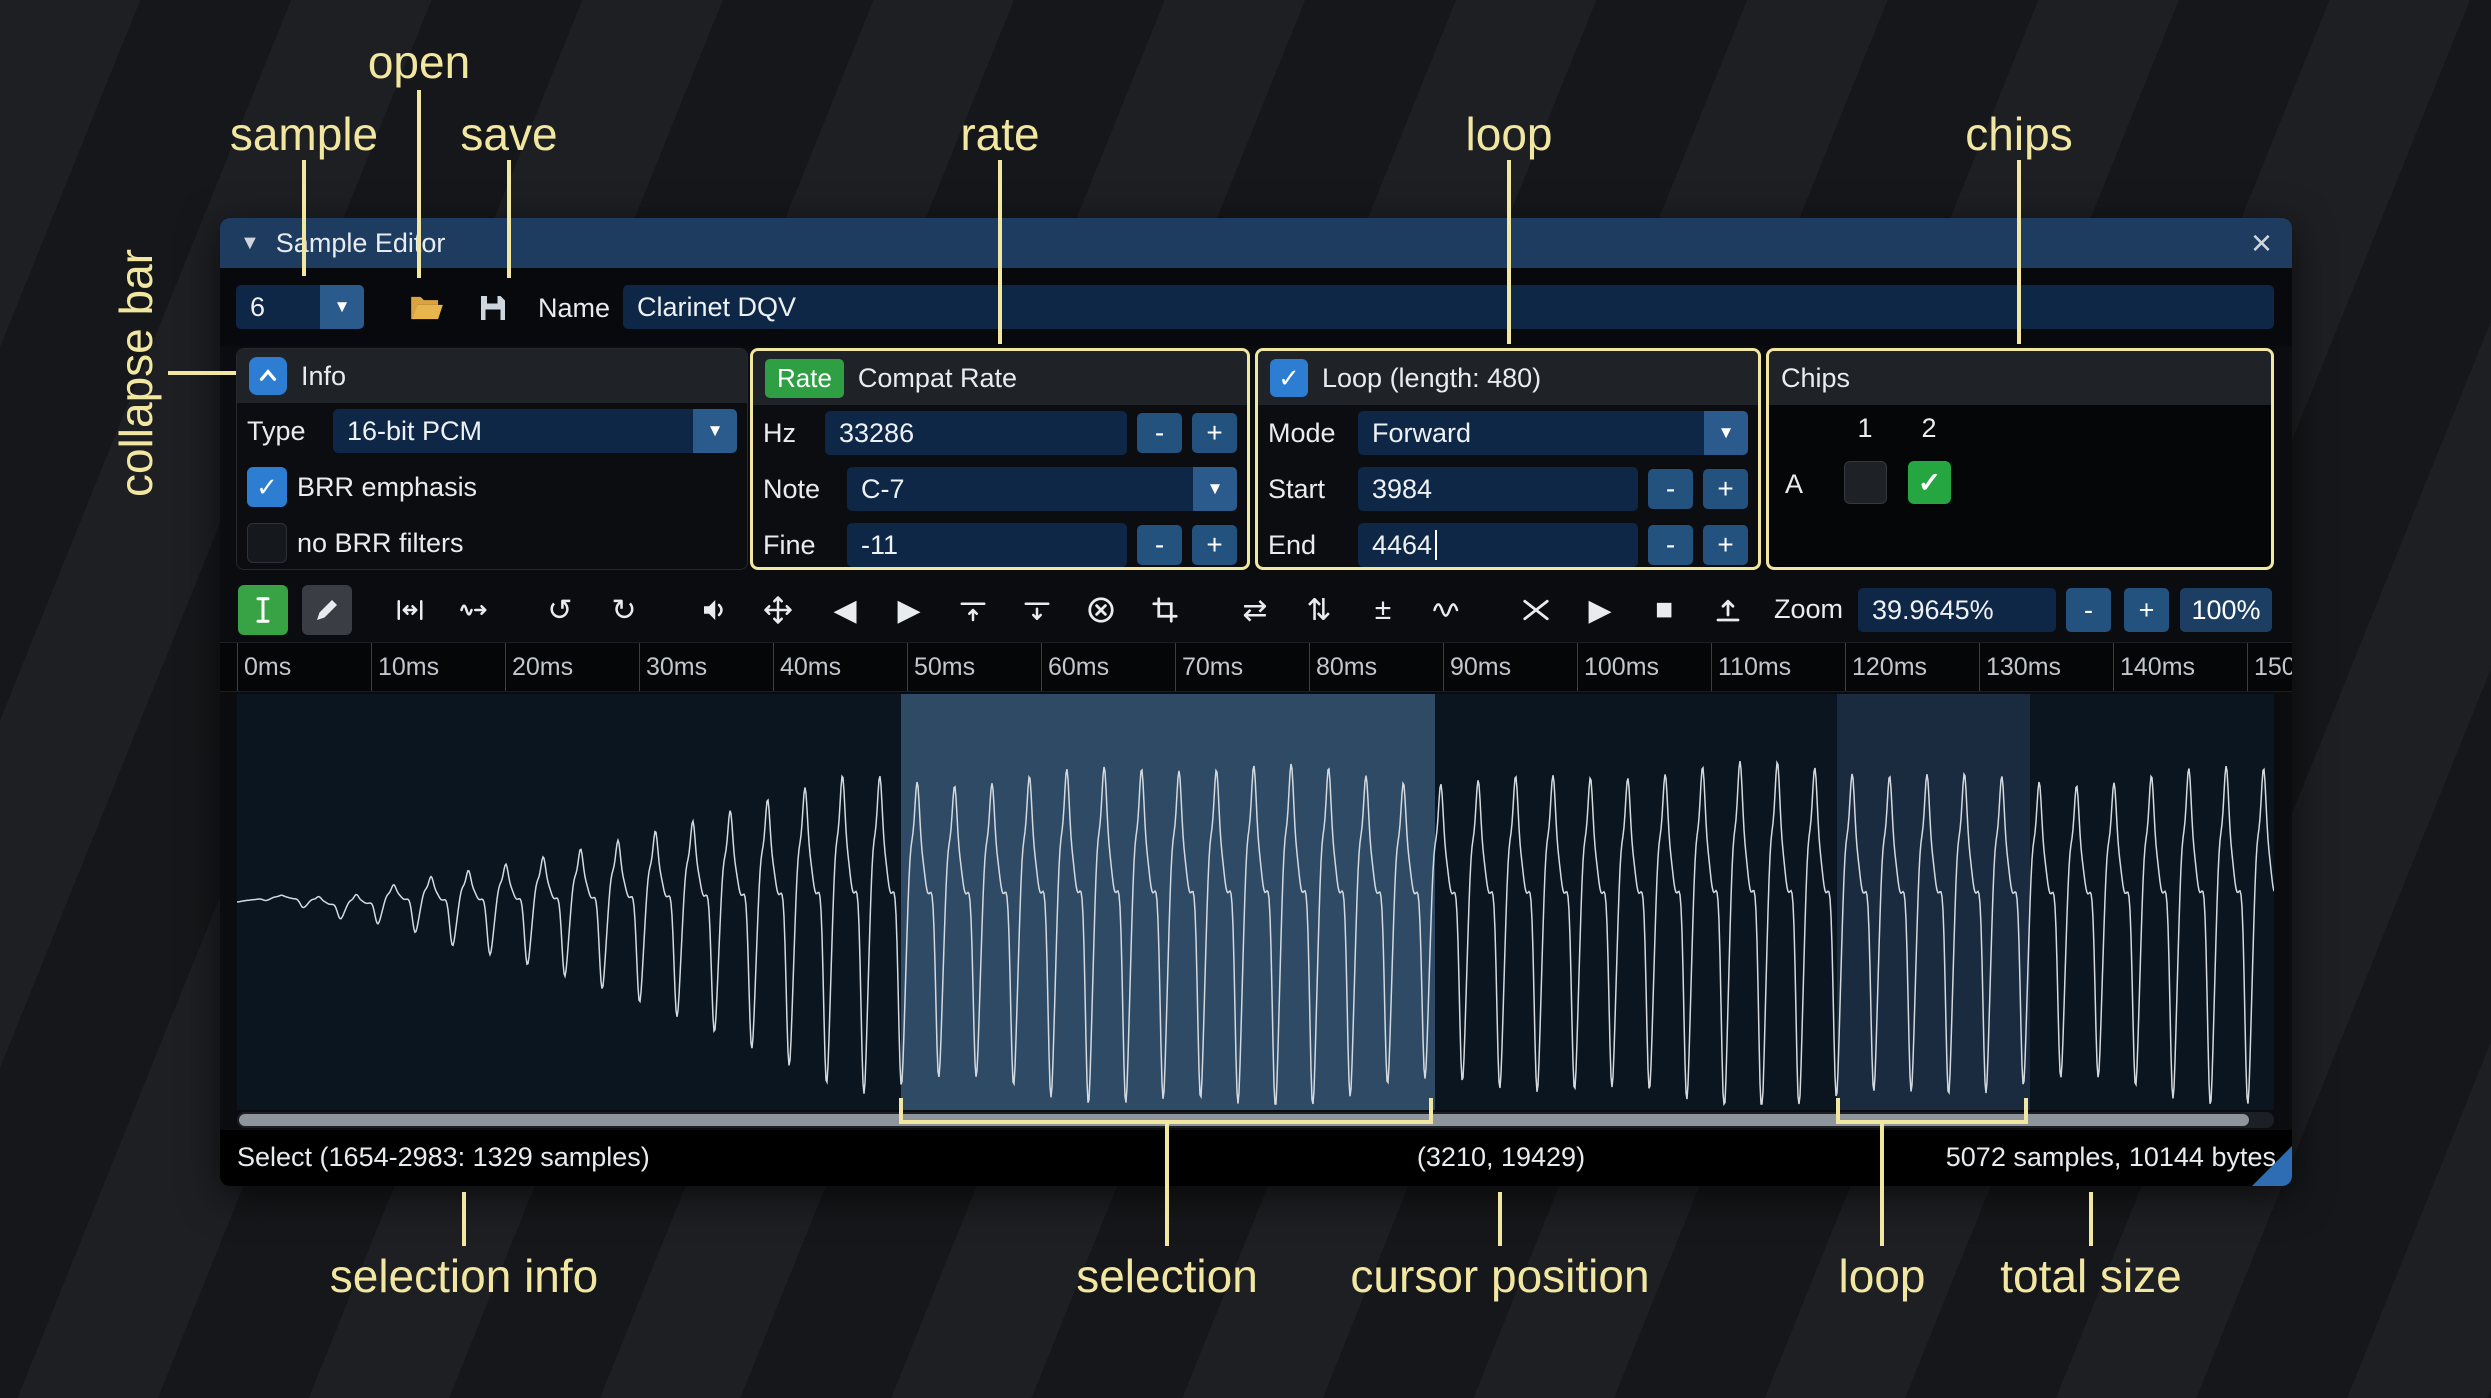  What do you see at coordinates (1725, 489) in the screenshot?
I see `loop-start-plus-button: +` at bounding box center [1725, 489].